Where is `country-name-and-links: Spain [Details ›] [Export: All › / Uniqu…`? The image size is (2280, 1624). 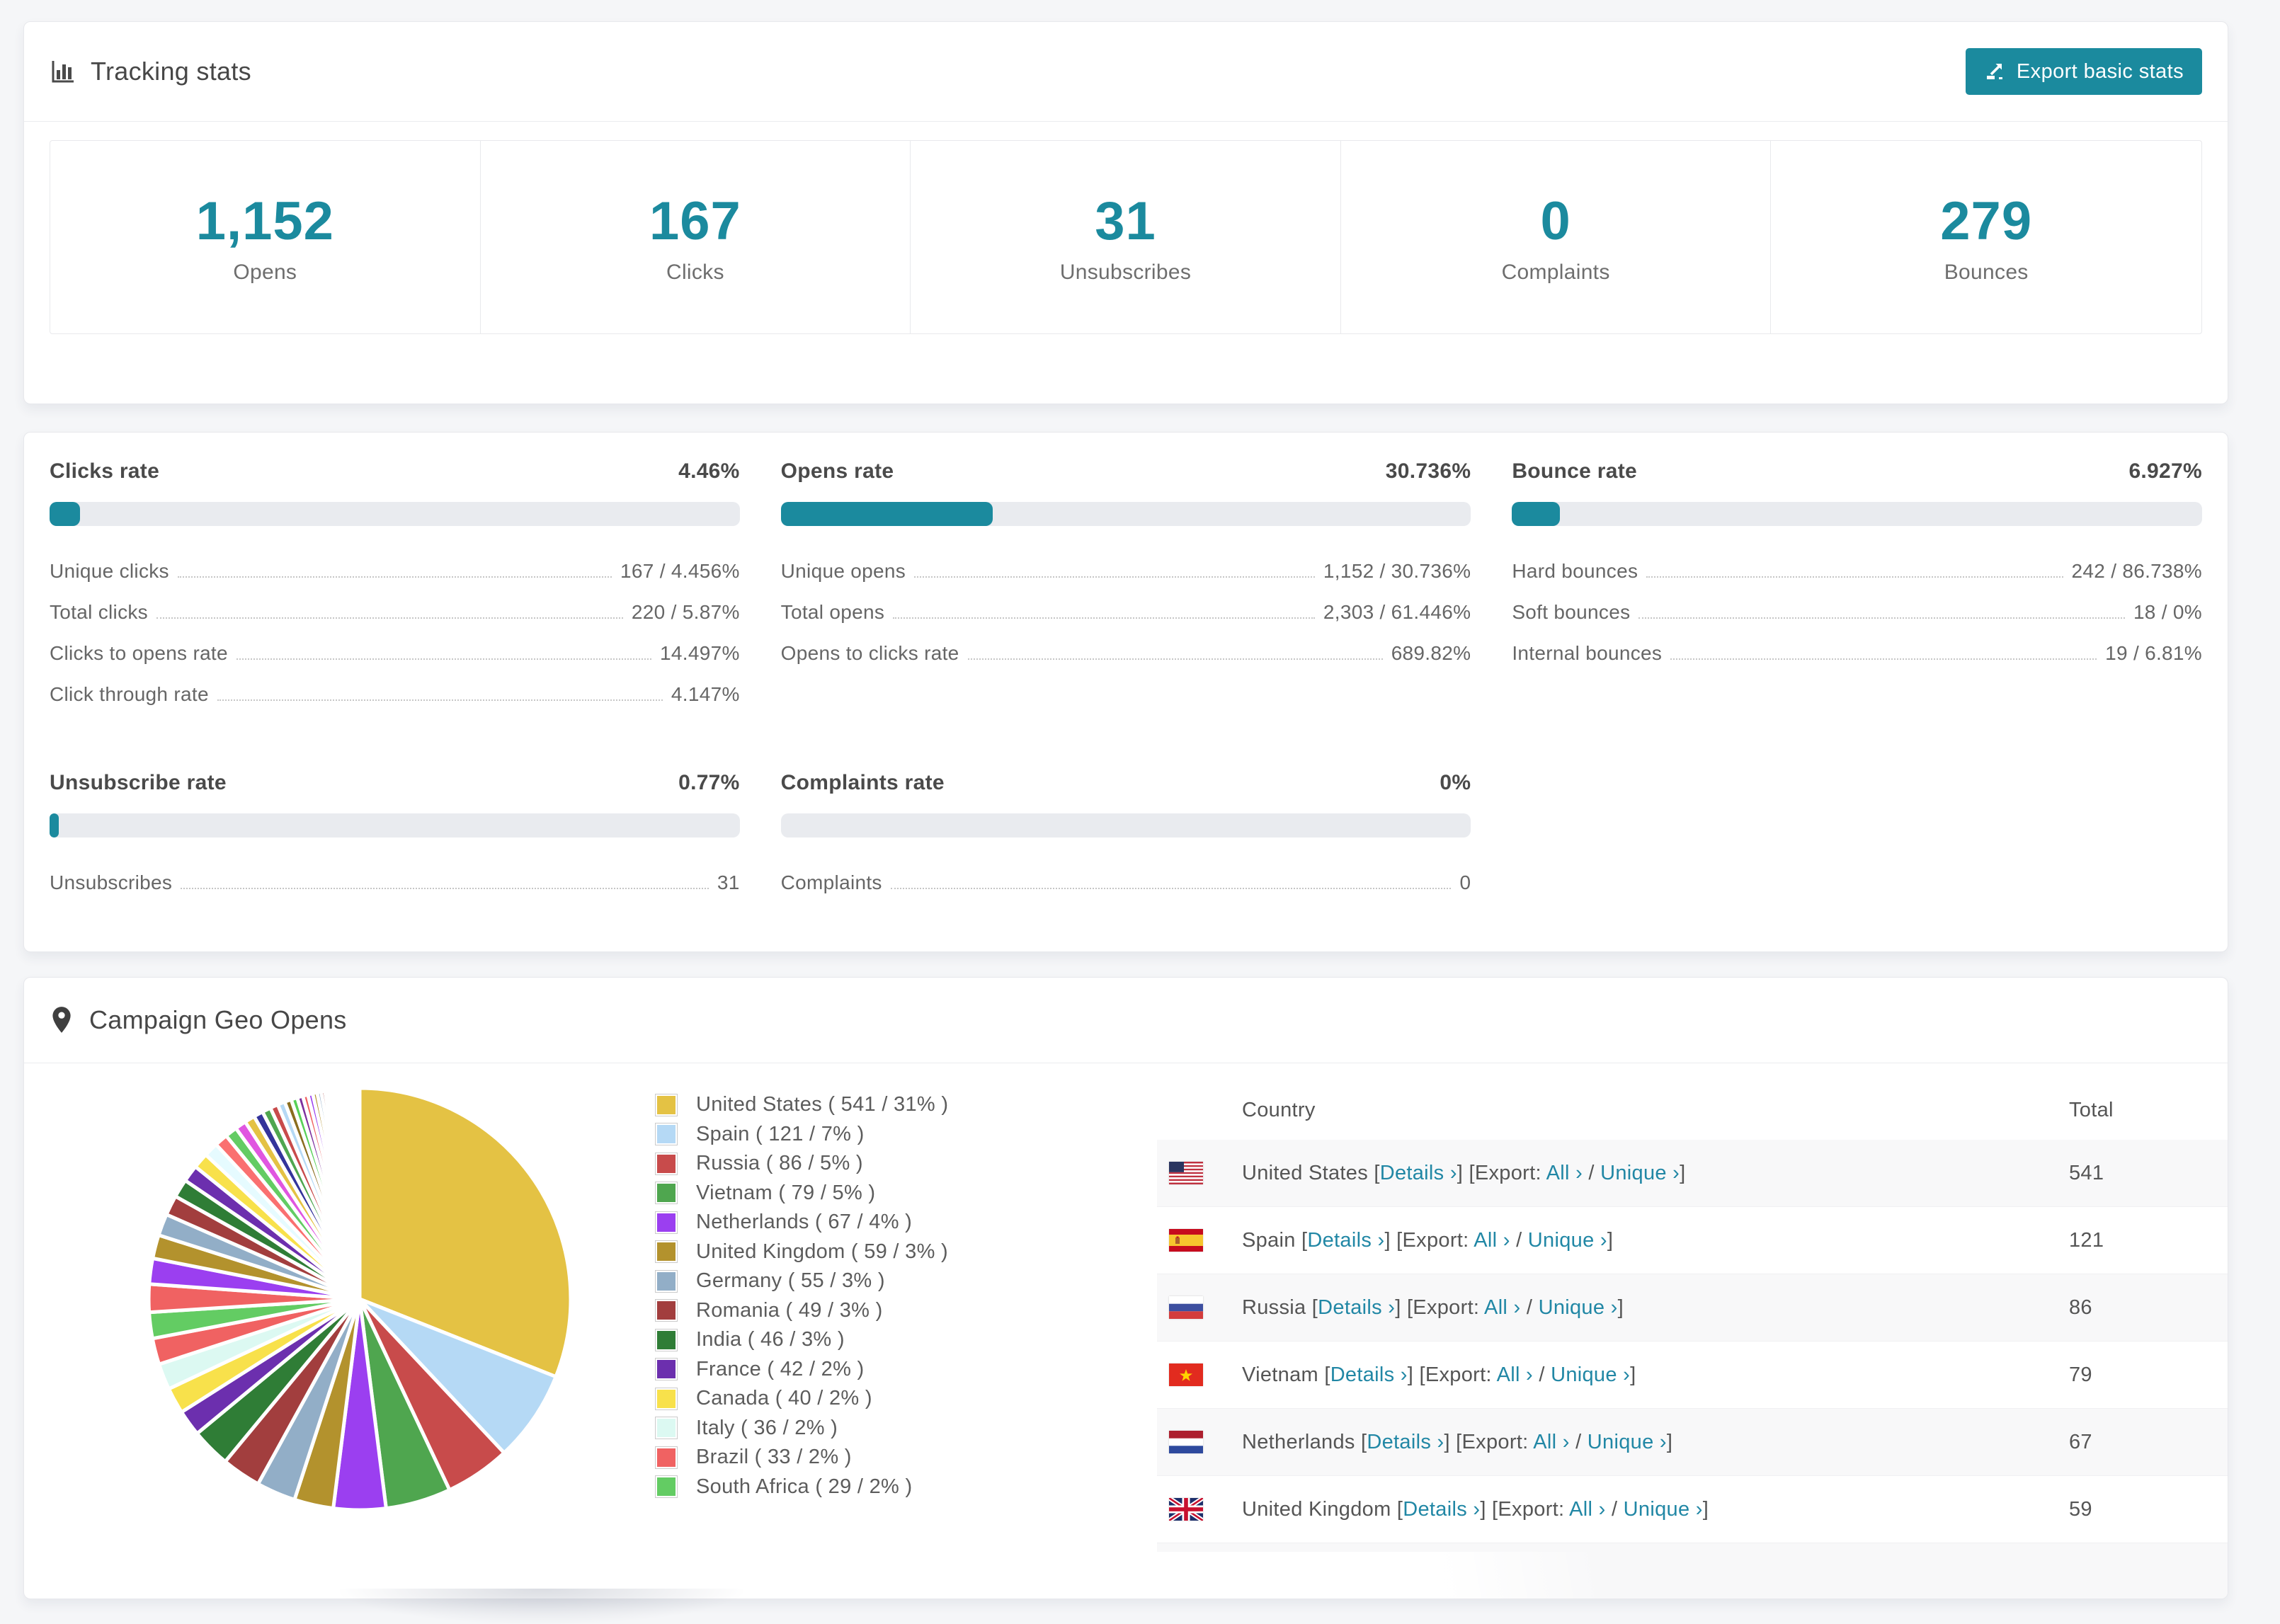 country-name-and-links: Spain [Details ›] [Export: All › / Uniqu… is located at coordinates (1427, 1240).